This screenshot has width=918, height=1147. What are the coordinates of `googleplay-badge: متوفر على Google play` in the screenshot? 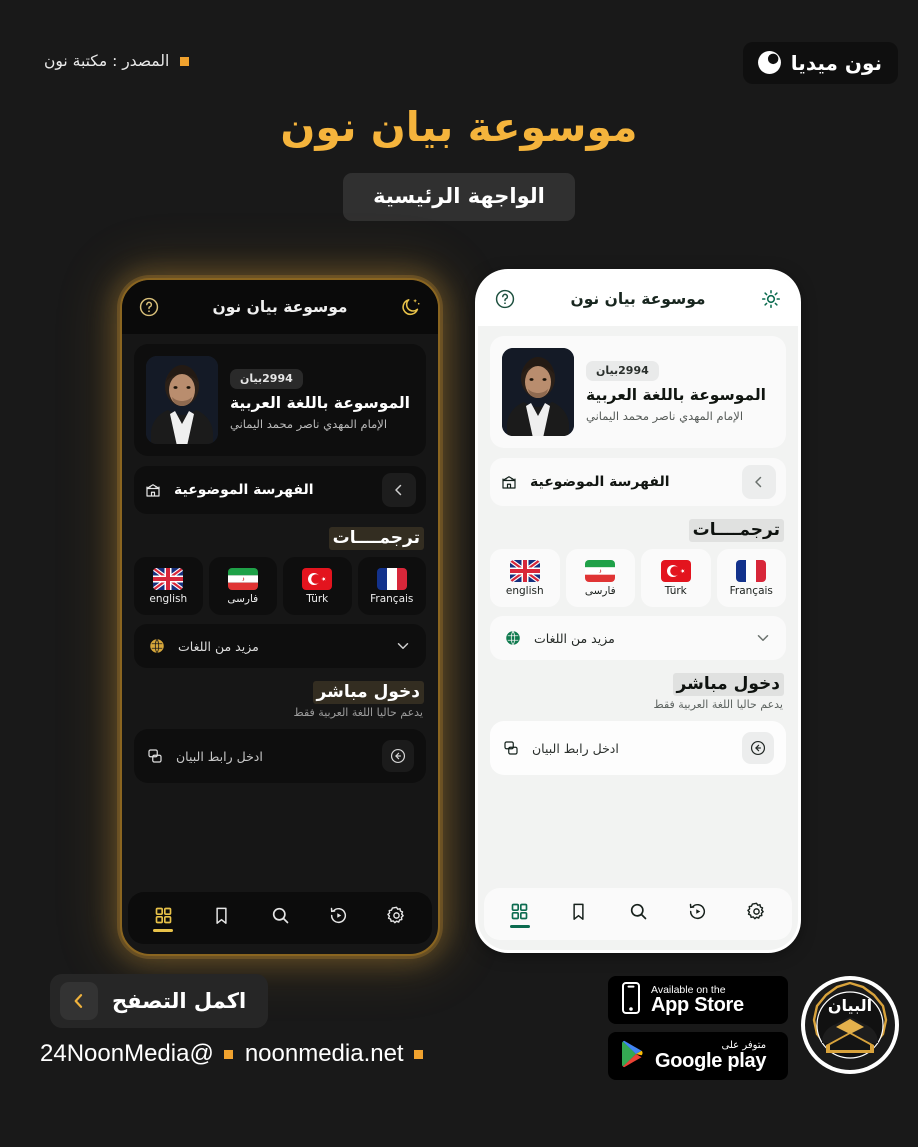 It's located at (698, 1056).